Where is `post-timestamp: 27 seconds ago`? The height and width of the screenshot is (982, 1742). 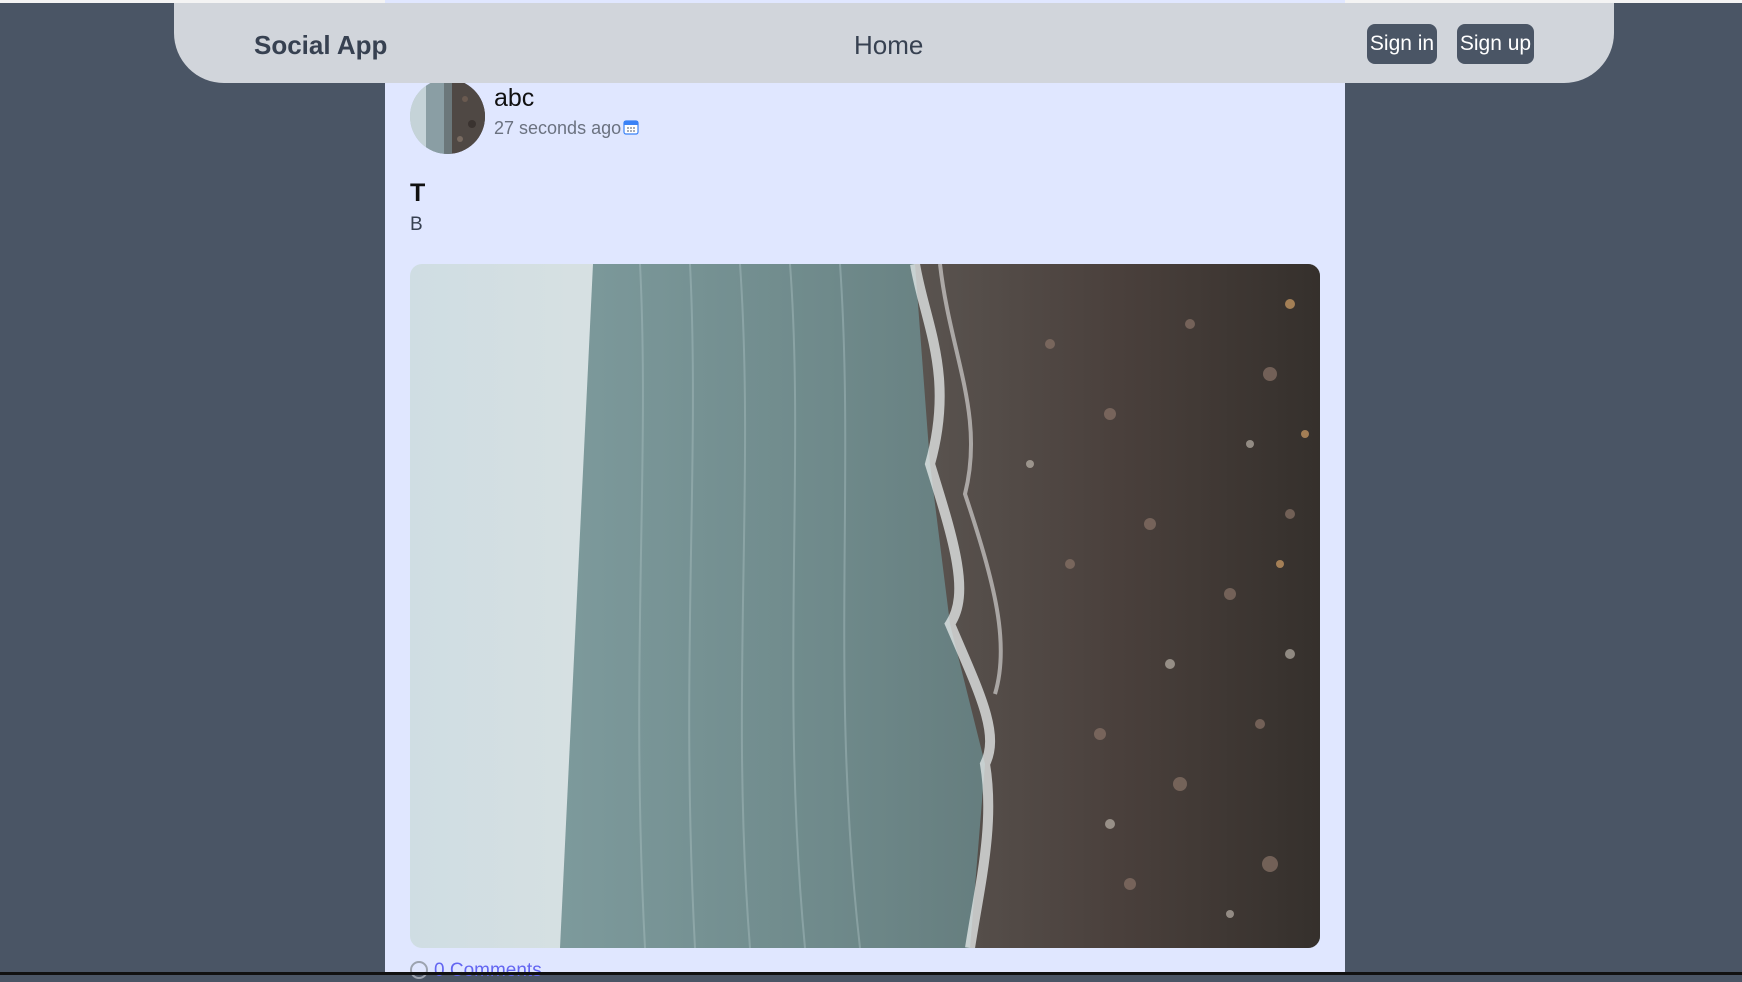 post-timestamp: 27 seconds ago is located at coordinates (558, 128).